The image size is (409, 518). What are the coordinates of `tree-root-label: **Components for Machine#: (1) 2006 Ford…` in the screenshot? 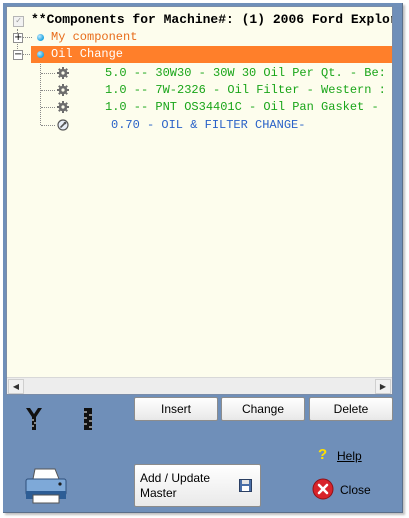 It's located at (211, 20).